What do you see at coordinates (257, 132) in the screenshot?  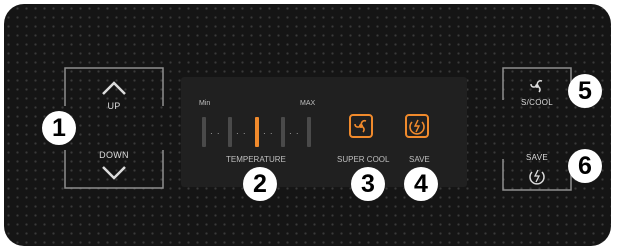 I see `temp-segment-3-active` at bounding box center [257, 132].